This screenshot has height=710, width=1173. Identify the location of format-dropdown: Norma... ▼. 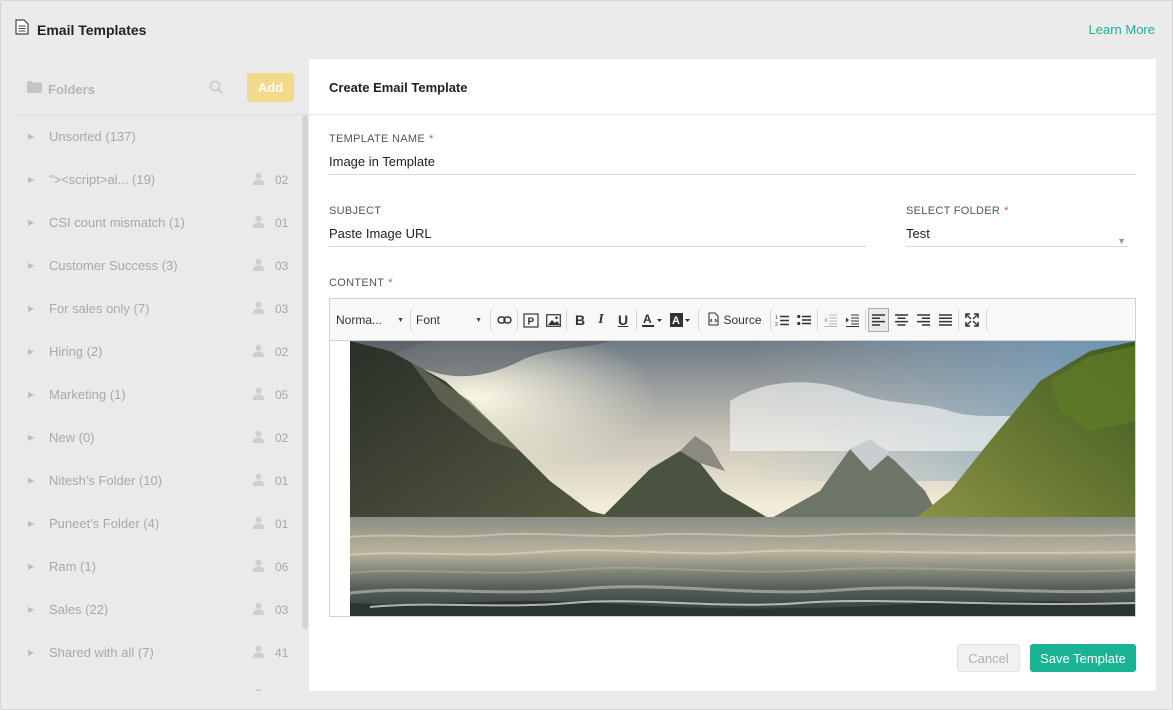
(370, 320).